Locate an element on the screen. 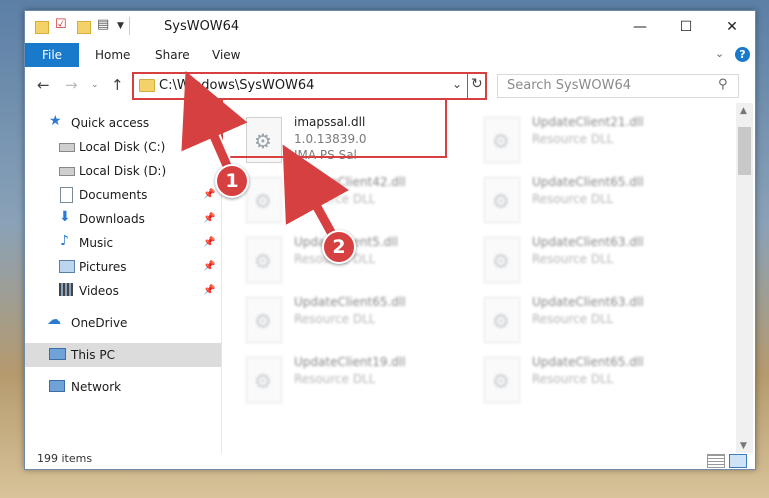  sidebar-item-label: Local Disk (C:) is located at coordinates (122, 147).